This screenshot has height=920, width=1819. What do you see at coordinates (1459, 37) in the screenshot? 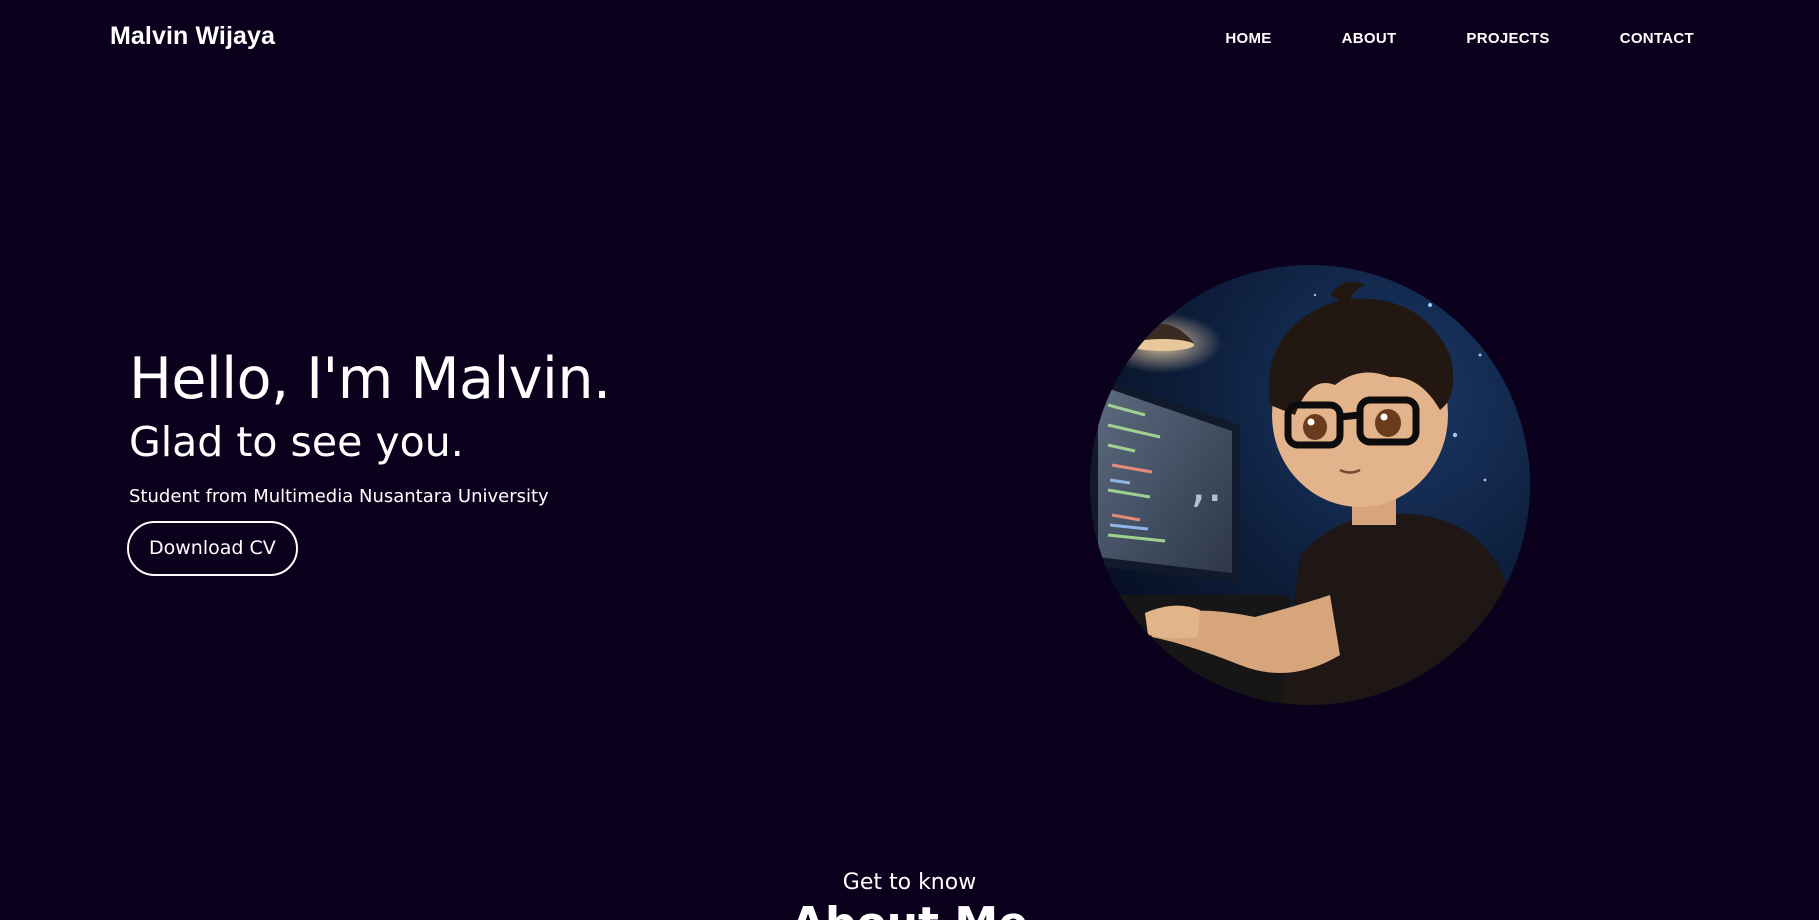
I see `nav-links: HOME ABOUT PROJECTS CONTACT` at bounding box center [1459, 37].